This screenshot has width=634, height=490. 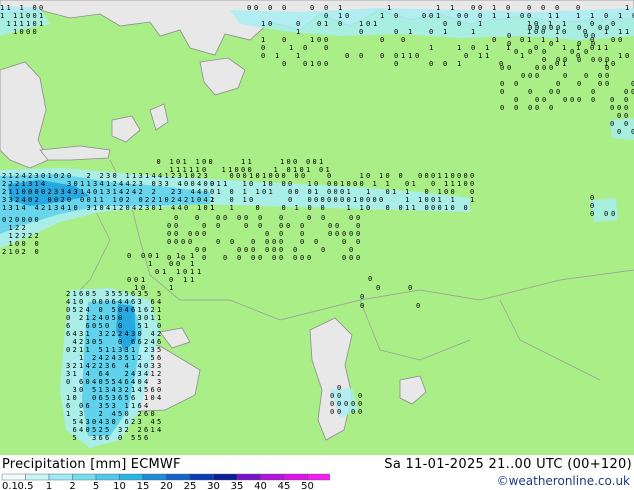 What do you see at coordinates (563, 481) in the screenshot?
I see `credit-link: ©weatheronline.co.uk` at bounding box center [563, 481].